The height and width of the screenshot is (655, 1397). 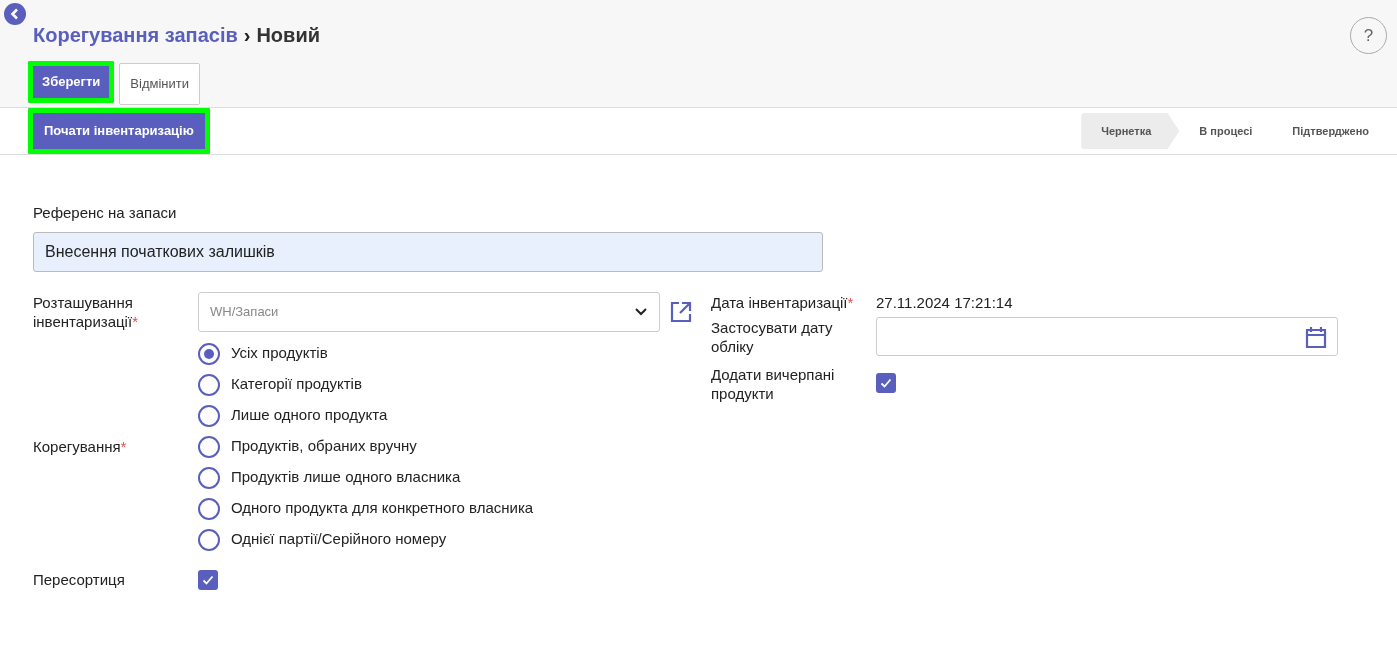 What do you see at coordinates (366, 477) in the screenshot?
I see `radio-option: Продуктів лише одного власника` at bounding box center [366, 477].